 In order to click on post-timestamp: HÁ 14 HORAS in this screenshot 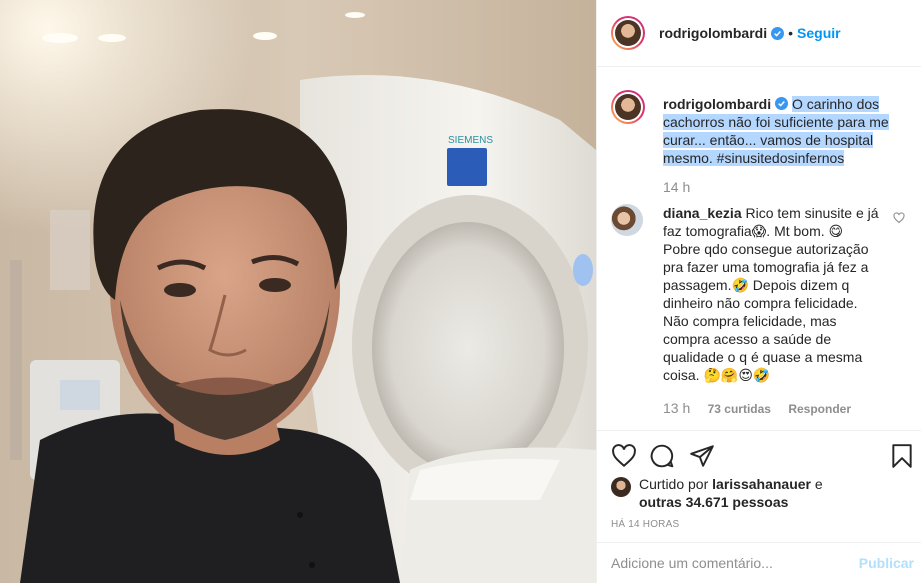, I will do `click(645, 524)`.